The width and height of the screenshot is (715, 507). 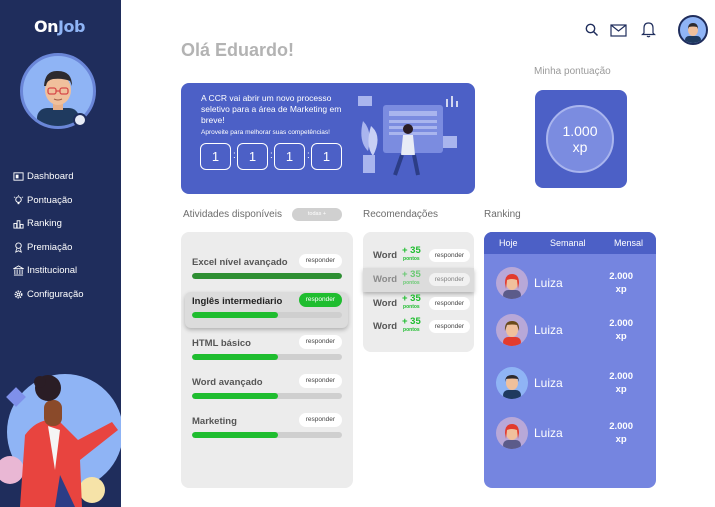 I want to click on ranking-tabs: Hoje Semanal Mensal, so click(x=570, y=243).